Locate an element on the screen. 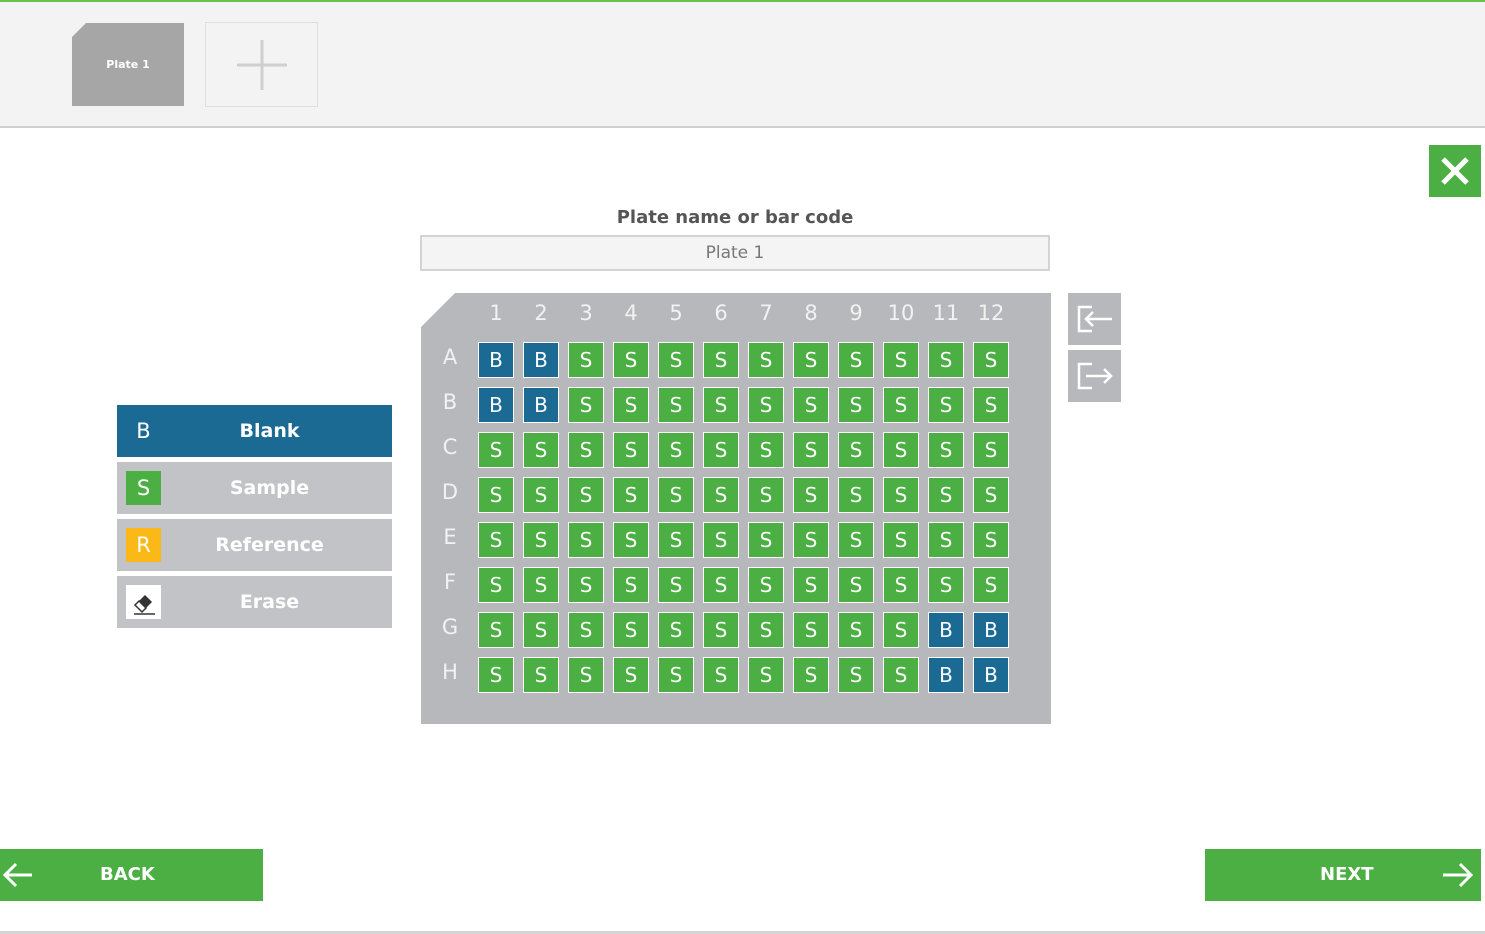 This screenshot has height=934, width=1485. legend-blank-button: B Blank is located at coordinates (254, 431).